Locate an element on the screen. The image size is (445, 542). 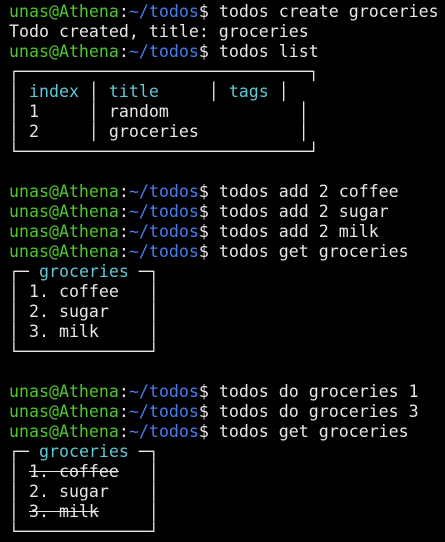
command-text: todos do groceries 1 is located at coordinates (313, 391).